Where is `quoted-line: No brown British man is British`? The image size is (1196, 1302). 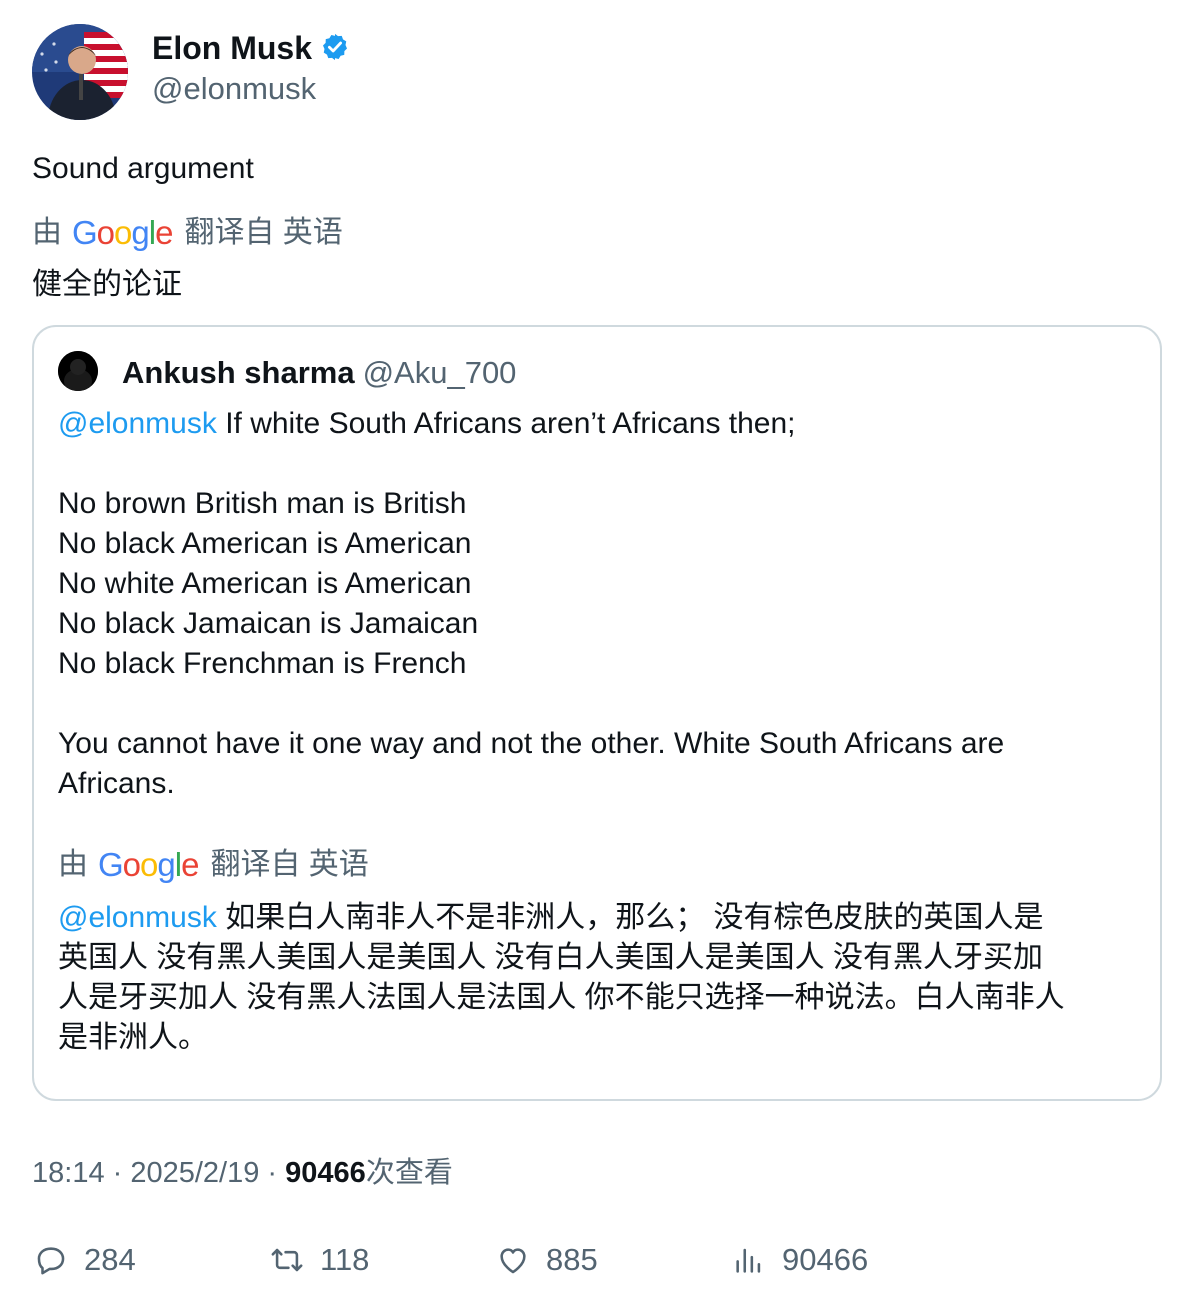
quoted-line: No brown British man is British is located at coordinates (262, 503).